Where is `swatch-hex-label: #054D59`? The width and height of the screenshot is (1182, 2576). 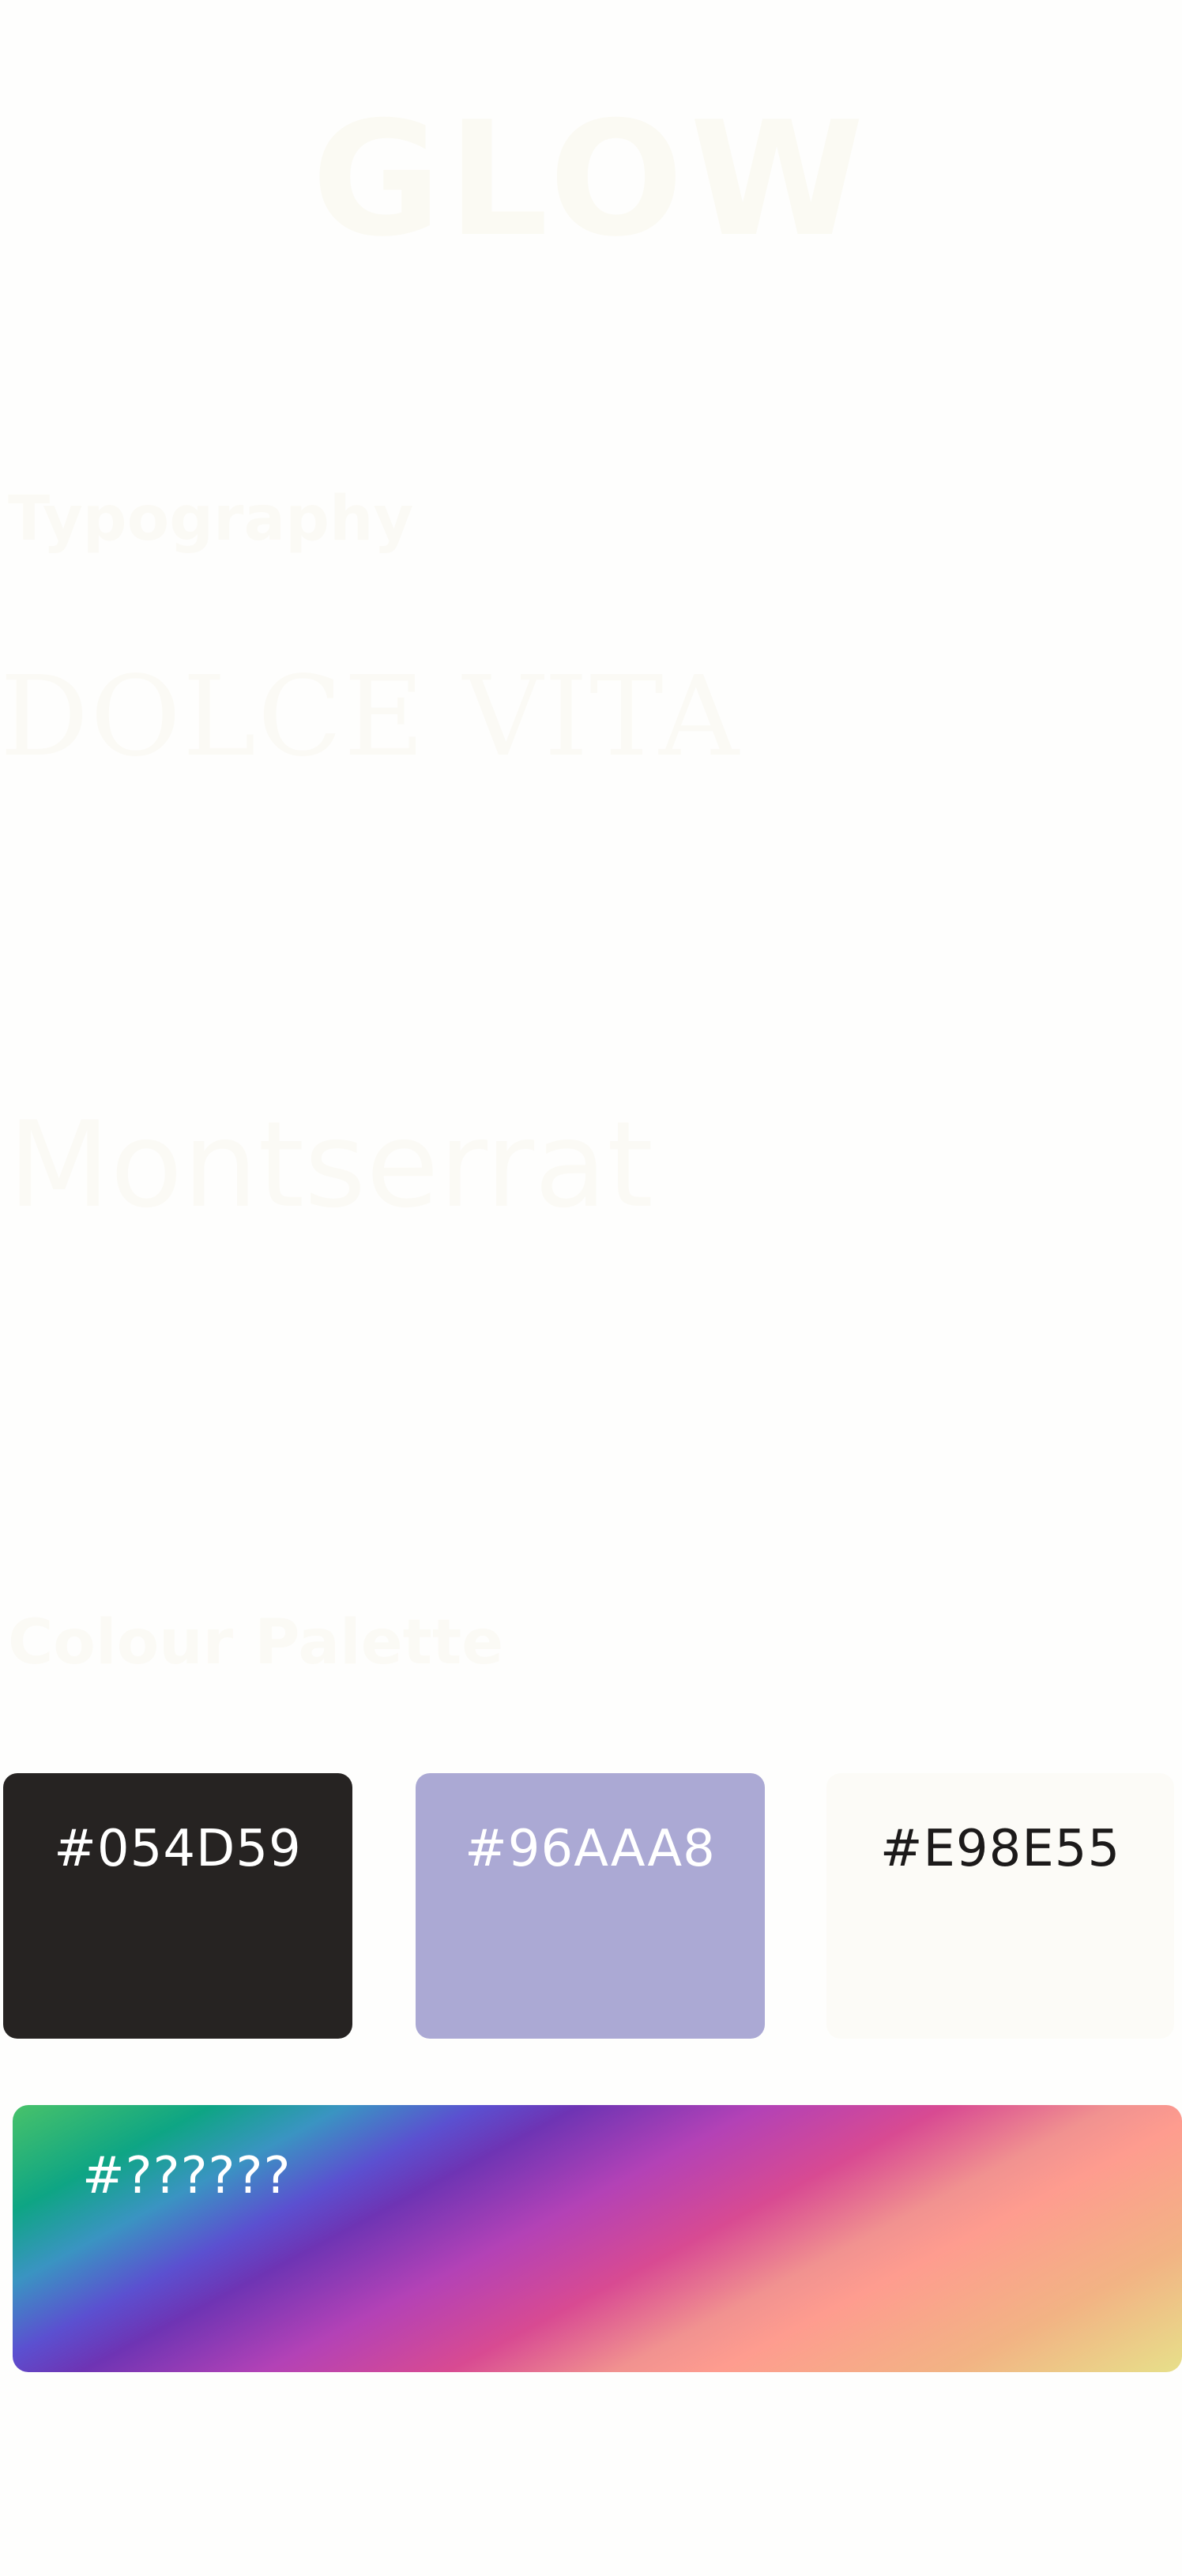
swatch-hex-label: #054D59 is located at coordinates (178, 1849).